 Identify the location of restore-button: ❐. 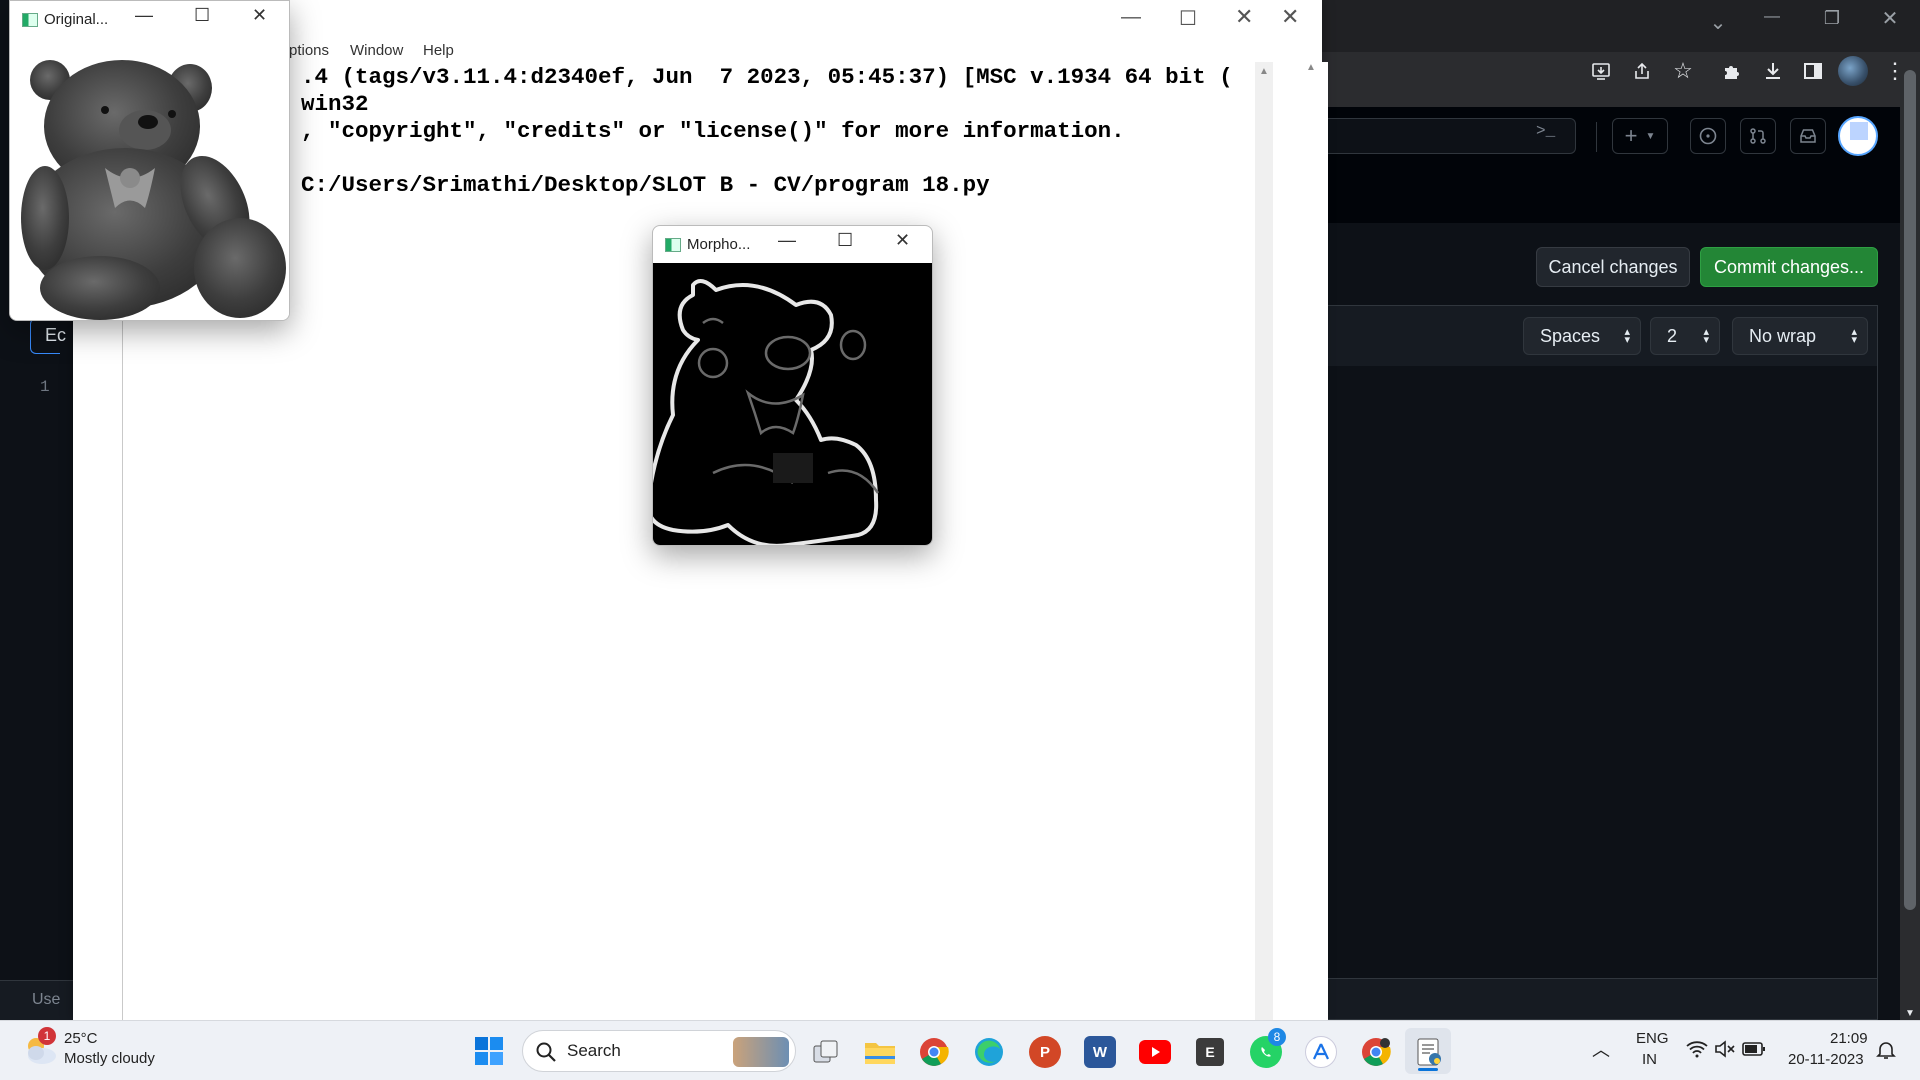
(1832, 18).